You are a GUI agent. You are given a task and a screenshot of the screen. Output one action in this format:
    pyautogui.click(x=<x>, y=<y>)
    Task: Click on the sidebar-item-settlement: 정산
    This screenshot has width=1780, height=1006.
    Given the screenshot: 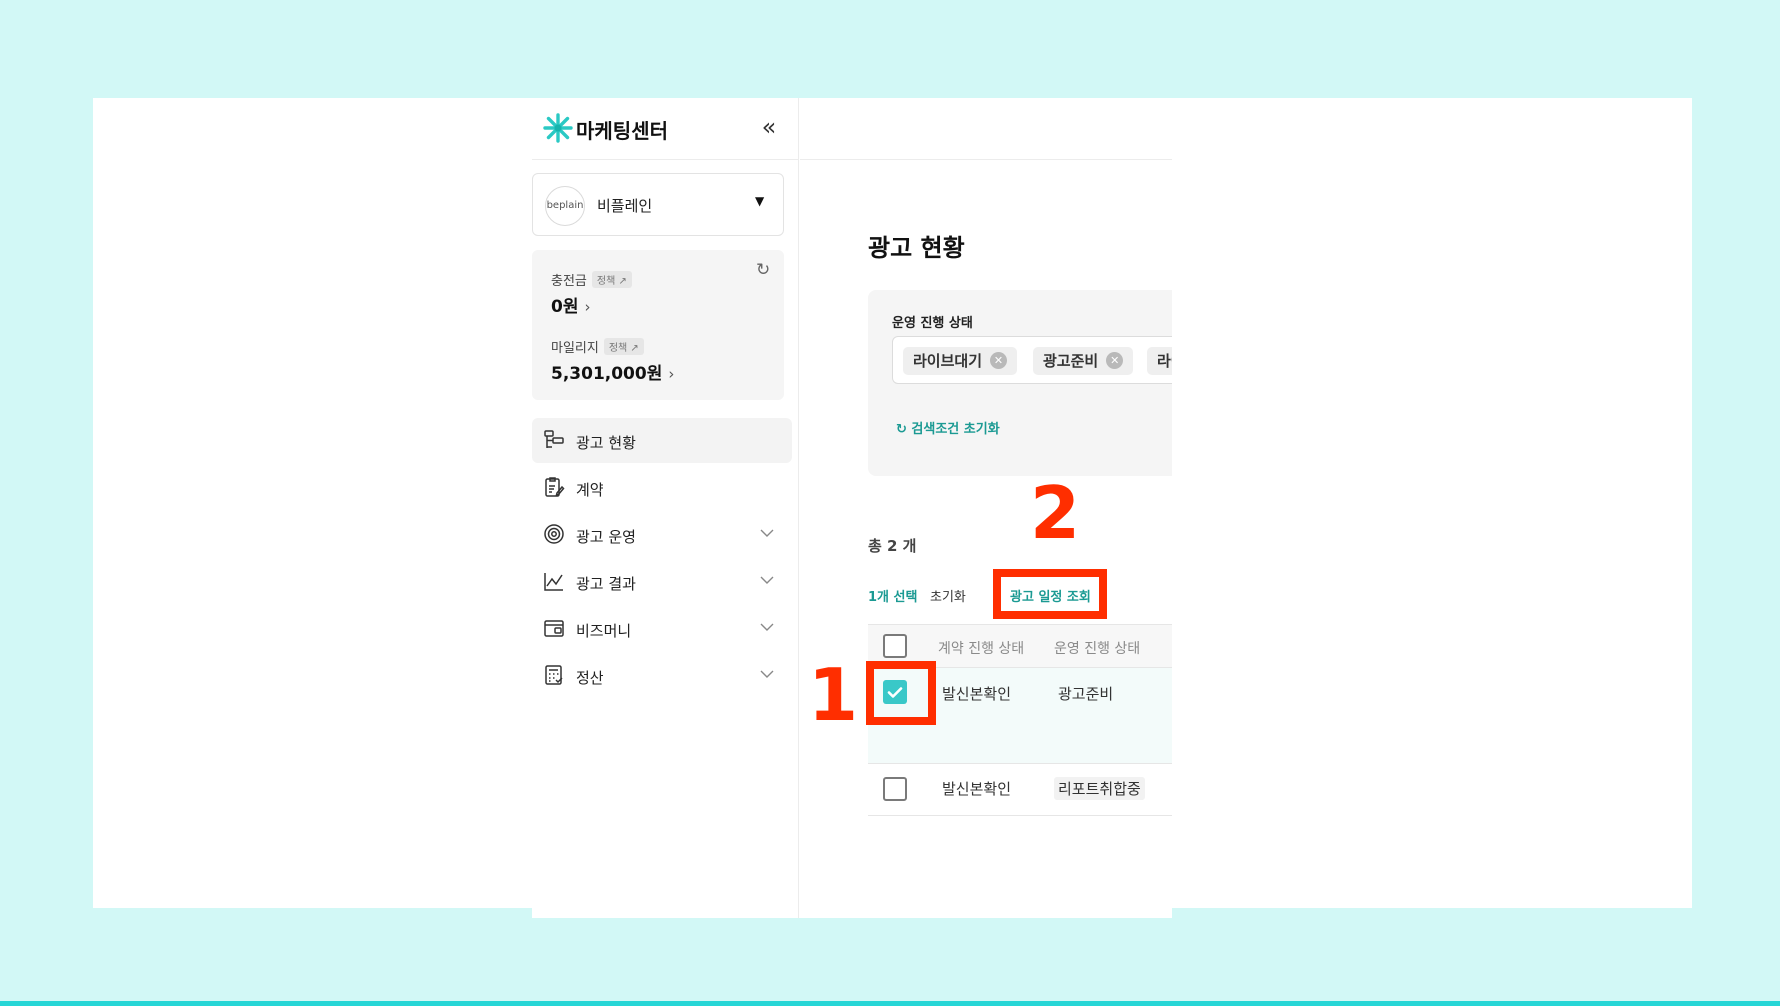 What is the action you would take?
    pyautogui.click(x=662, y=675)
    